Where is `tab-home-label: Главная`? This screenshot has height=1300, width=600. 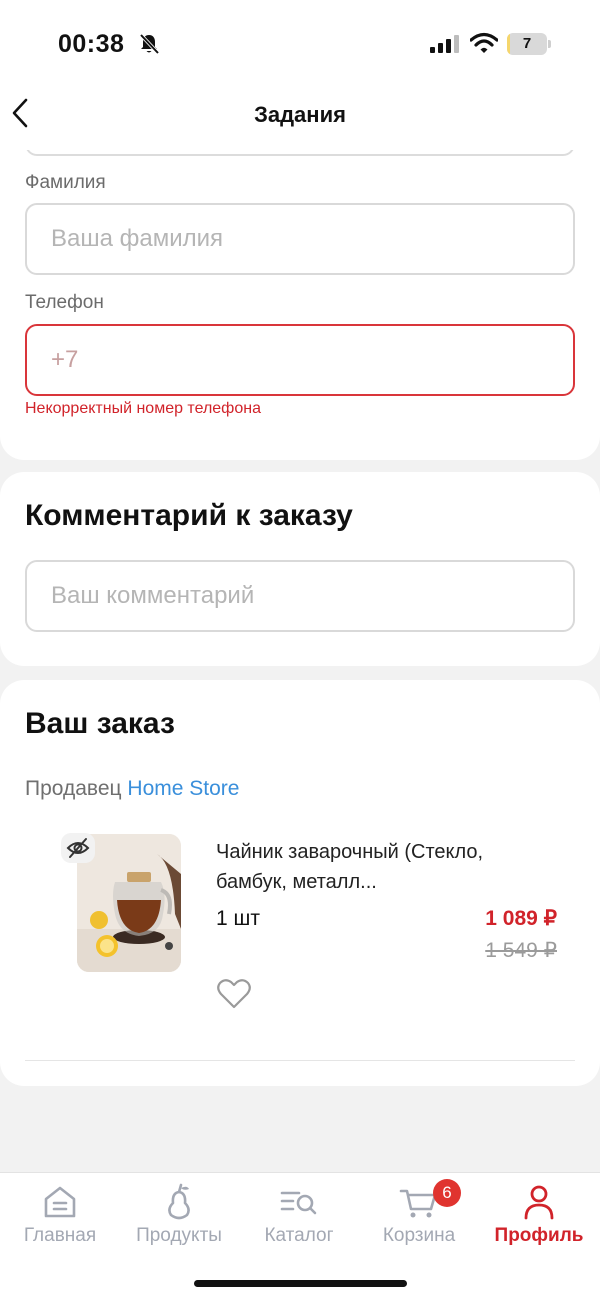
tab-home-label: Главная is located at coordinates (60, 1235).